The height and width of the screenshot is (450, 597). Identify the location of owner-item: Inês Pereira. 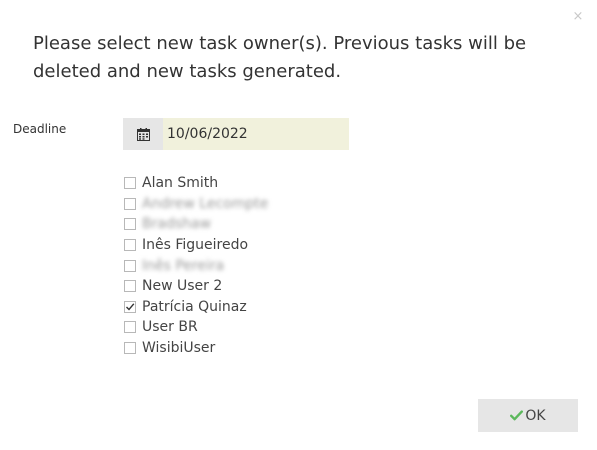
(196, 265).